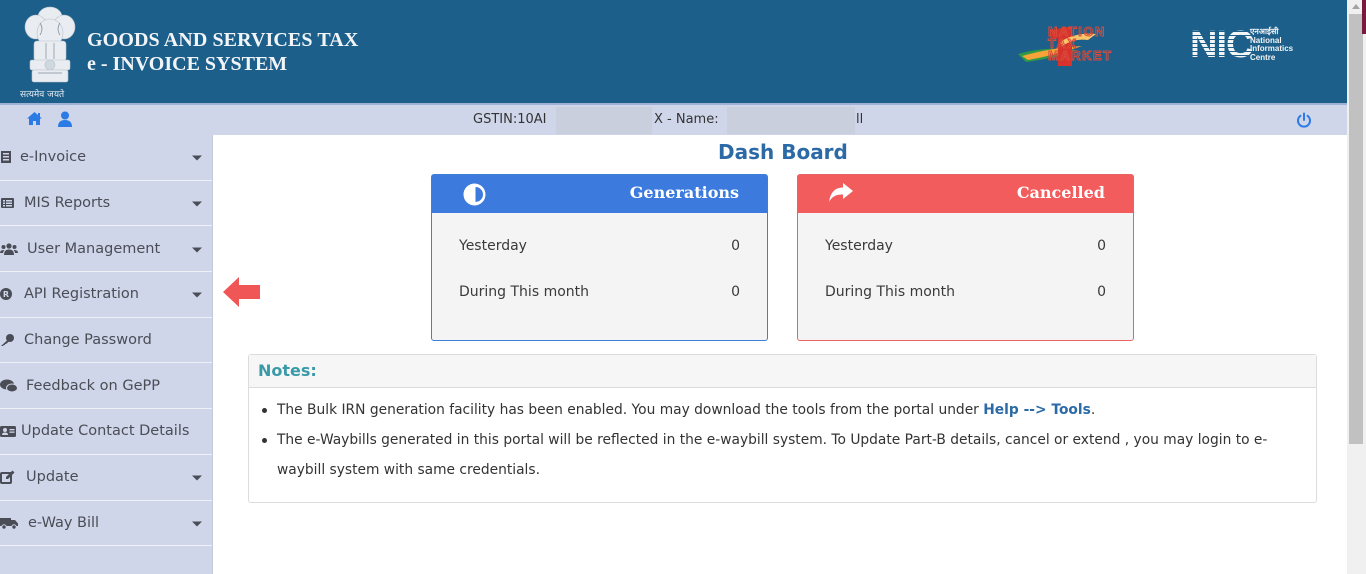 The width and height of the screenshot is (1366, 574). What do you see at coordinates (841, 192) in the screenshot?
I see `share-arrow-icon` at bounding box center [841, 192].